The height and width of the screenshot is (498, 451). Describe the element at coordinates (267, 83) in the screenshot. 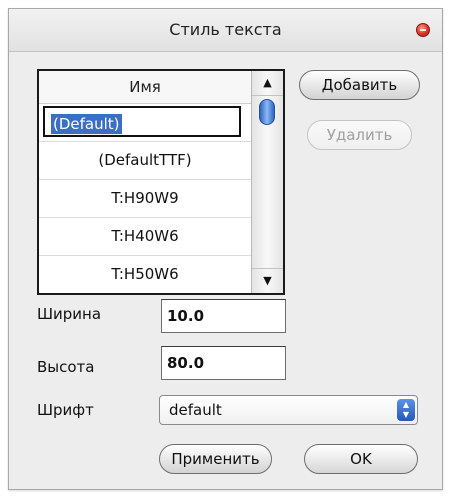

I see `scroll-up-arrow-icon: ▲` at that location.